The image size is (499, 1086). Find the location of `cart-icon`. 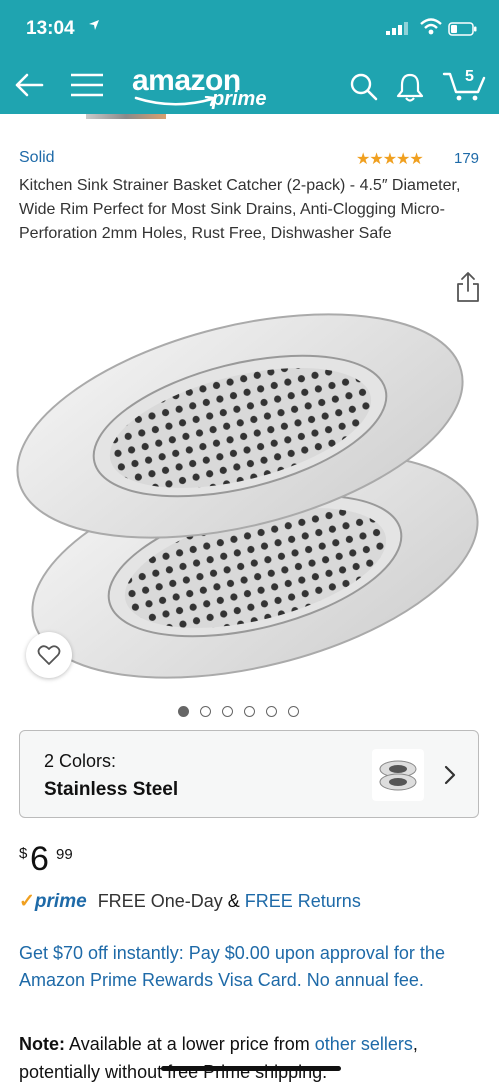

cart-icon is located at coordinates (464, 88).